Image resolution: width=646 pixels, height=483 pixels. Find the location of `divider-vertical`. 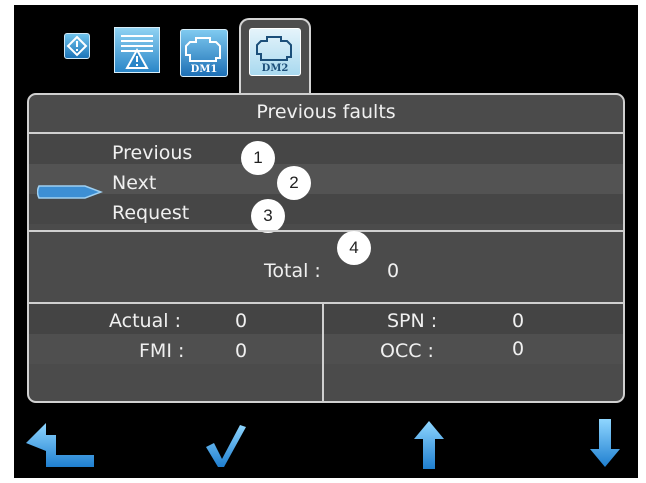

divider-vertical is located at coordinates (323, 352).